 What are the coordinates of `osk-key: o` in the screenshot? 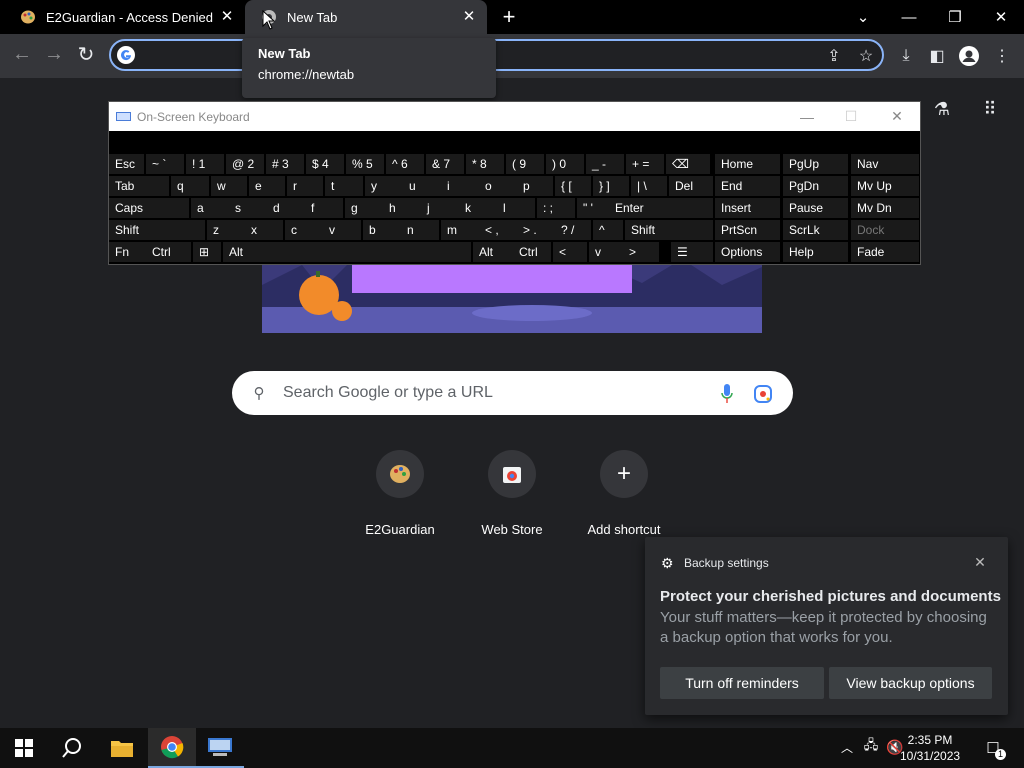 It's located at (498, 186).